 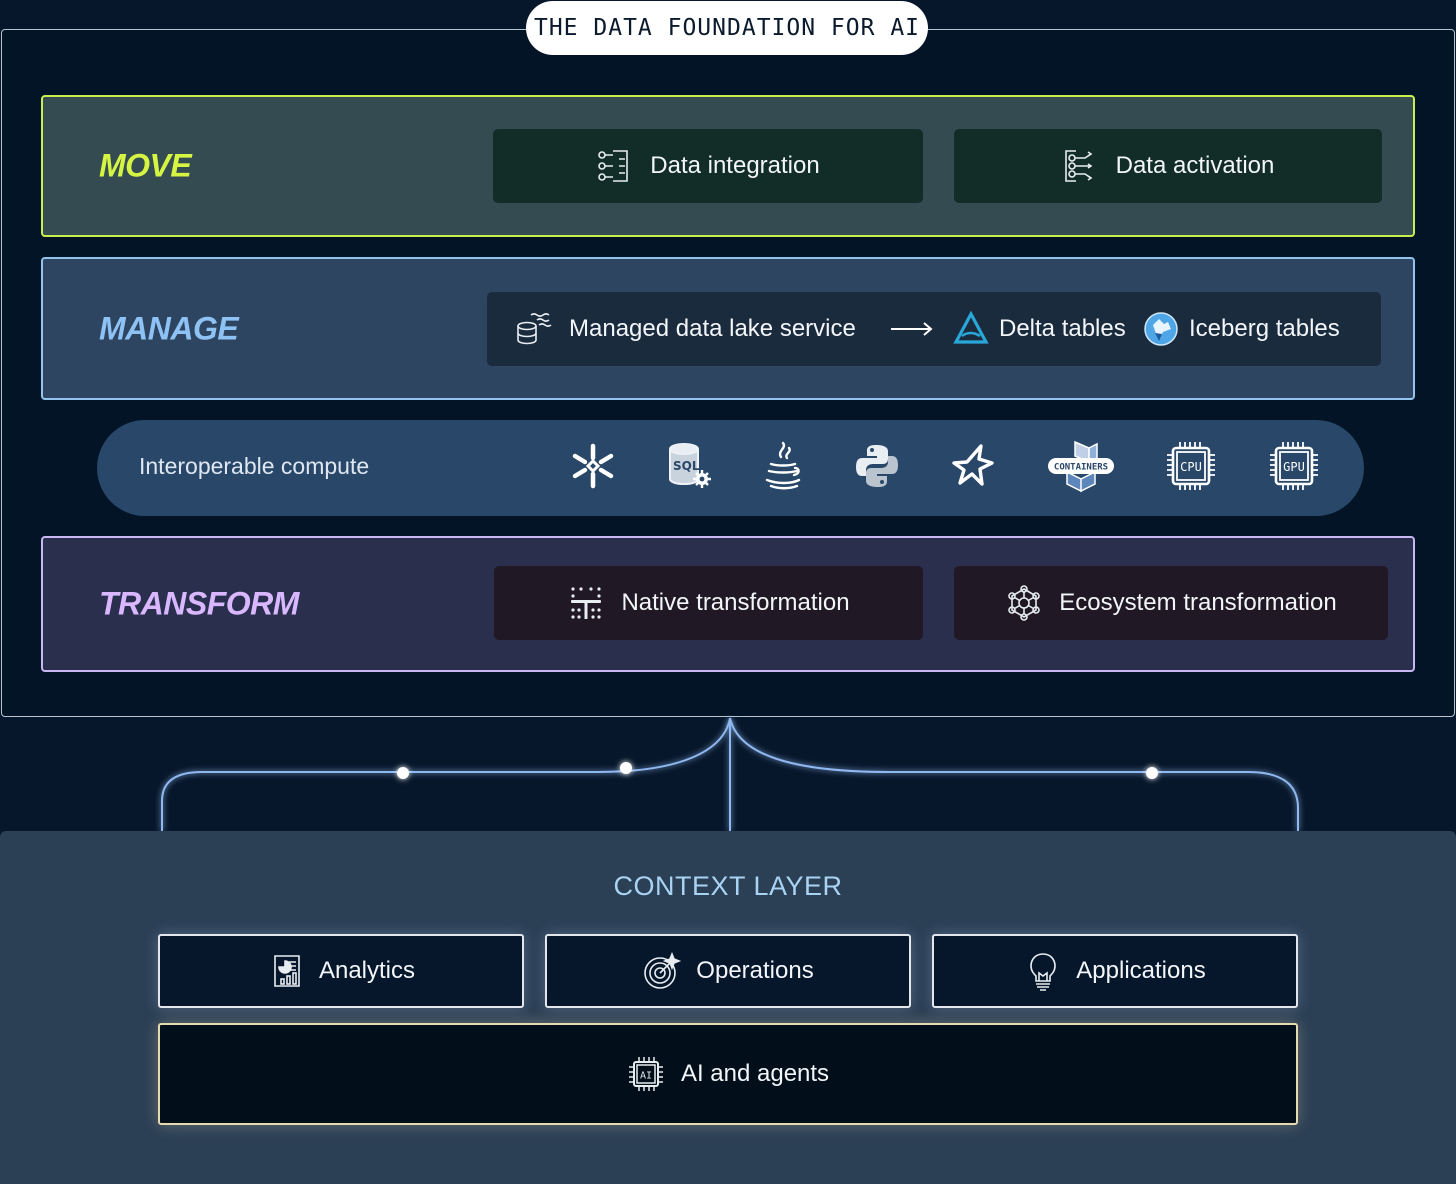 I want to click on cpu-icon: CPU, so click(x=1191, y=466).